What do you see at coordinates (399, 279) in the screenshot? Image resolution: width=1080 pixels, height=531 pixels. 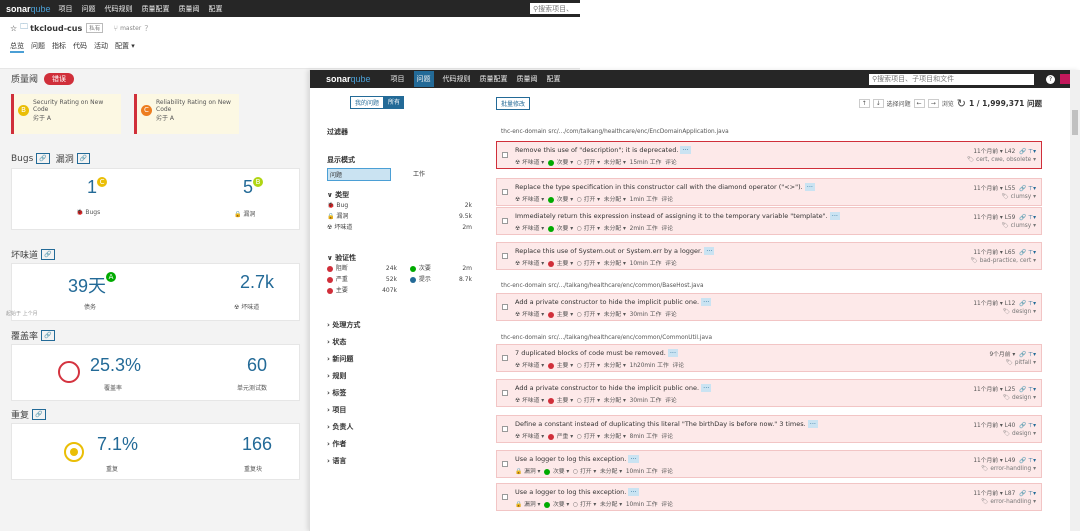 I see `facet-severity-row: 严重 52k 提示 8.7k` at bounding box center [399, 279].